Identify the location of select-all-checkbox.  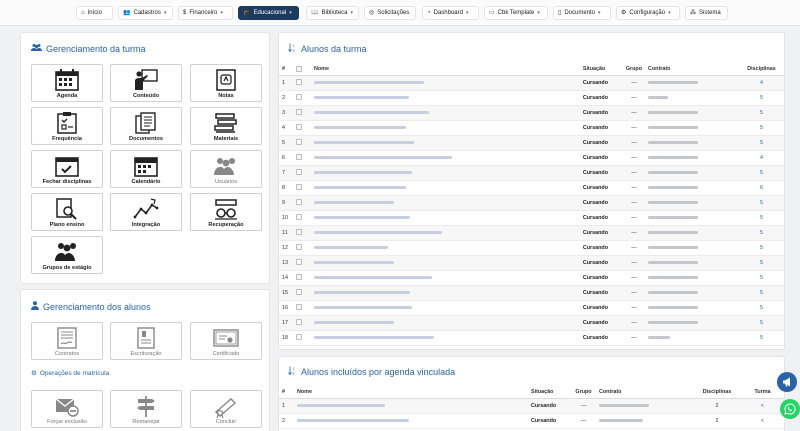
(298, 69).